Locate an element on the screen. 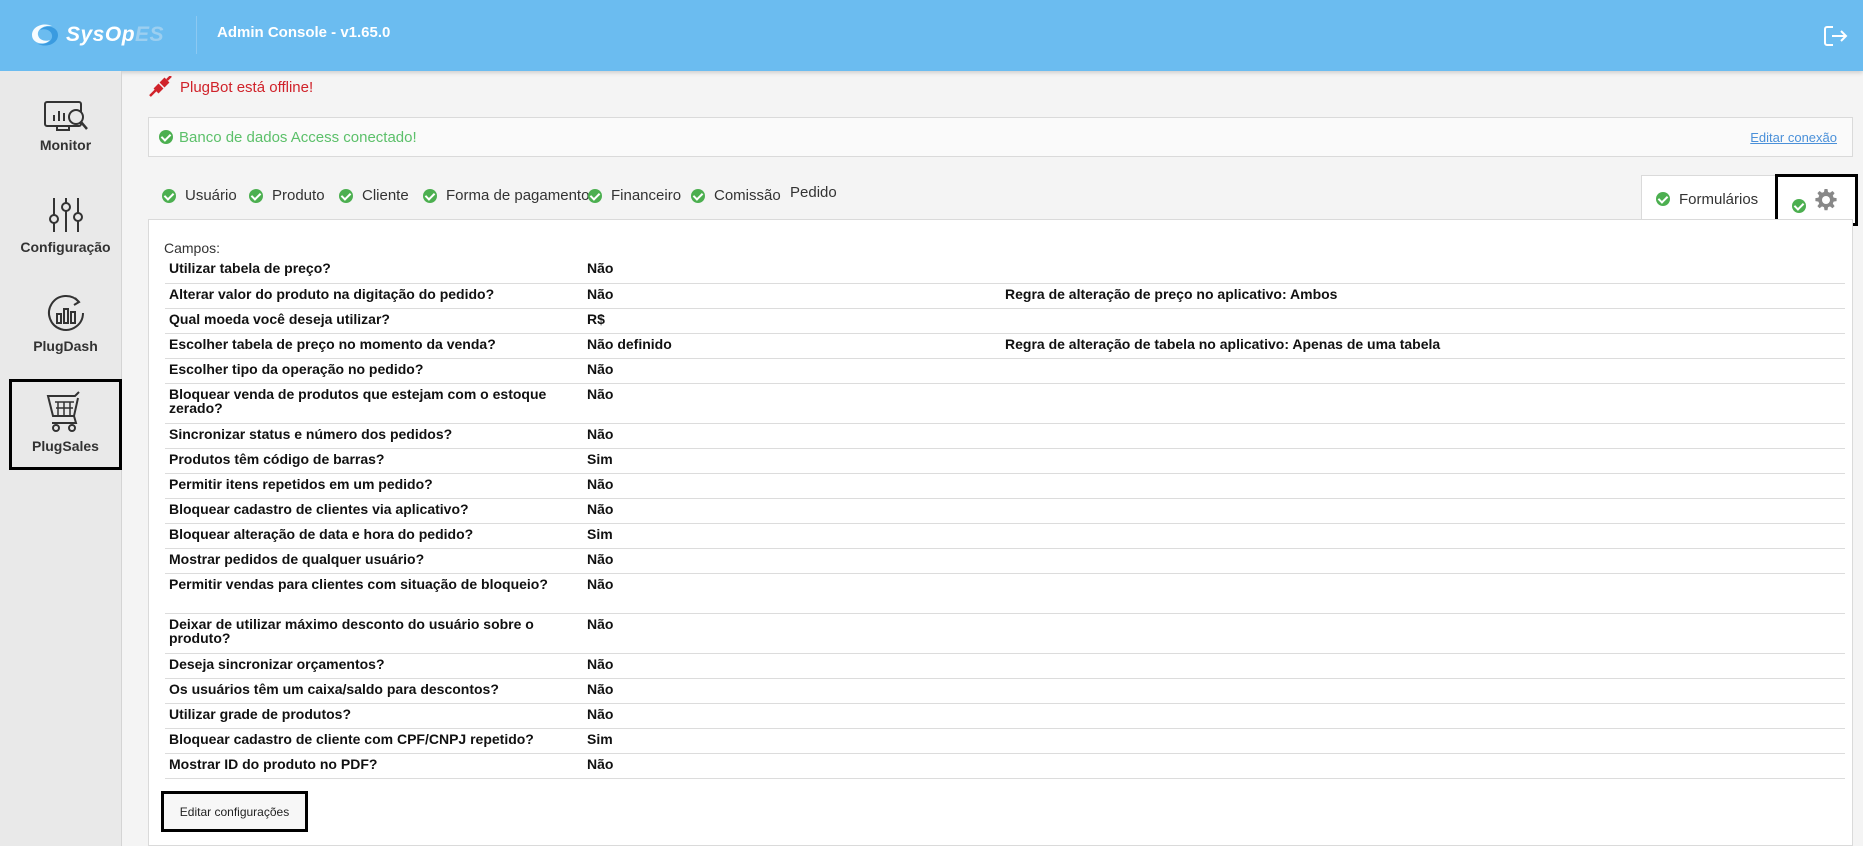  table-row: Produtos têm código de barras? Sim is located at coordinates (1005, 461).